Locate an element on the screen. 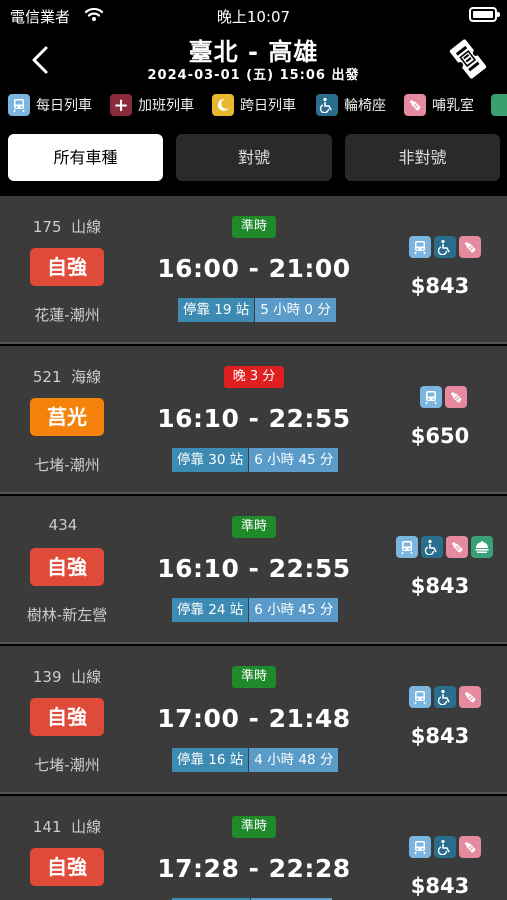 This screenshot has height=900, width=507. legend-label: 輪椅座 is located at coordinates (365, 106).